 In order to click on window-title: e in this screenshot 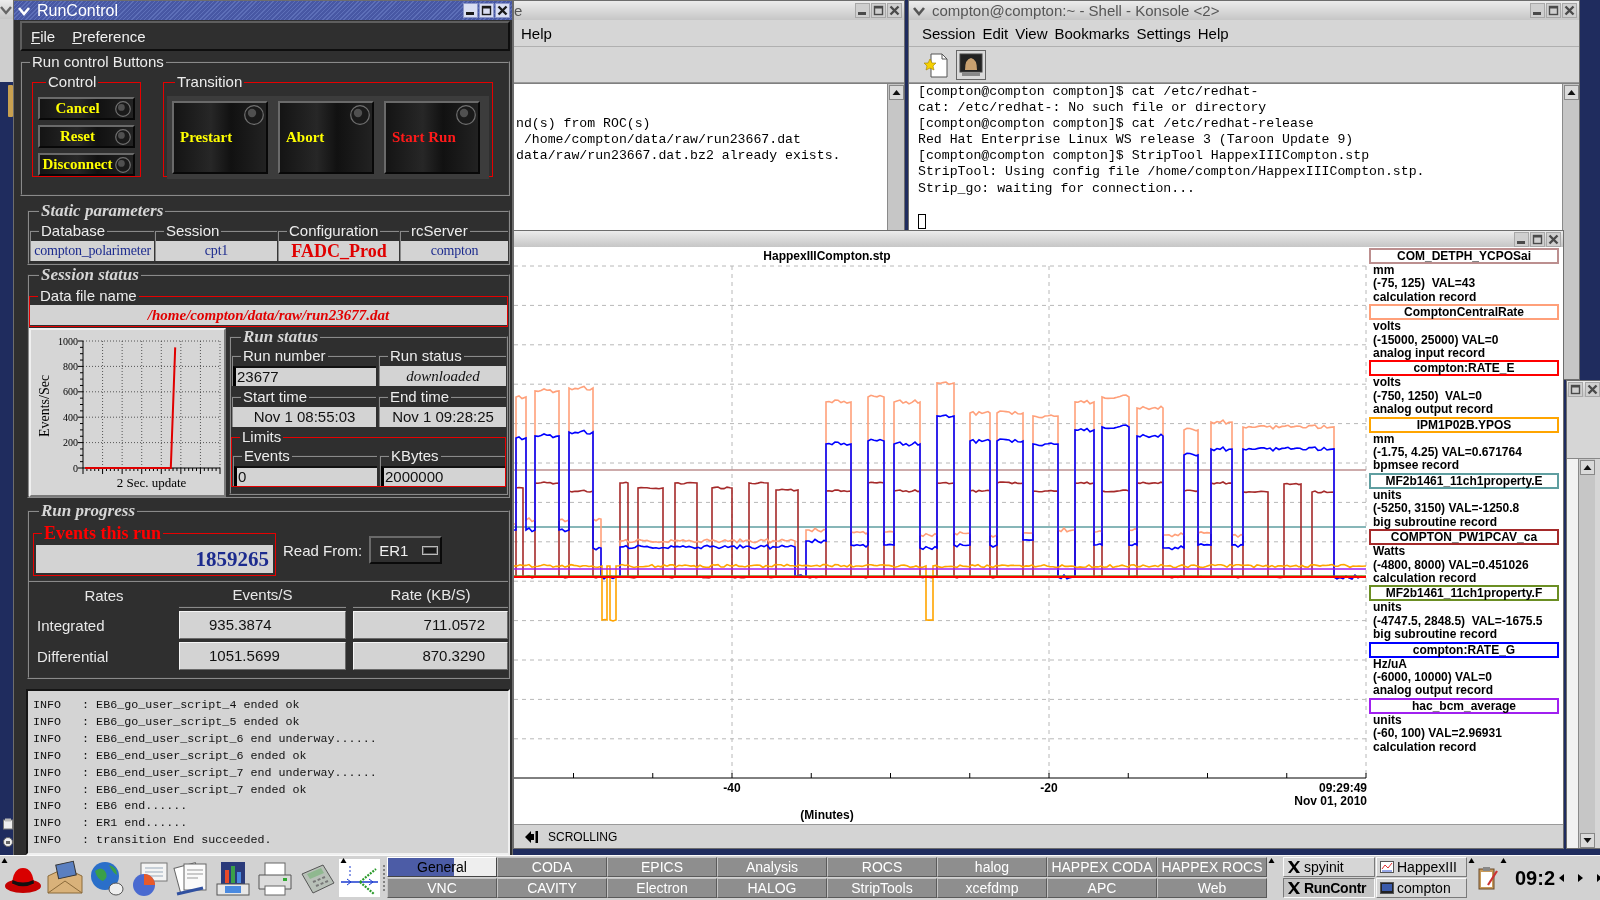, I will do `click(518, 10)`.